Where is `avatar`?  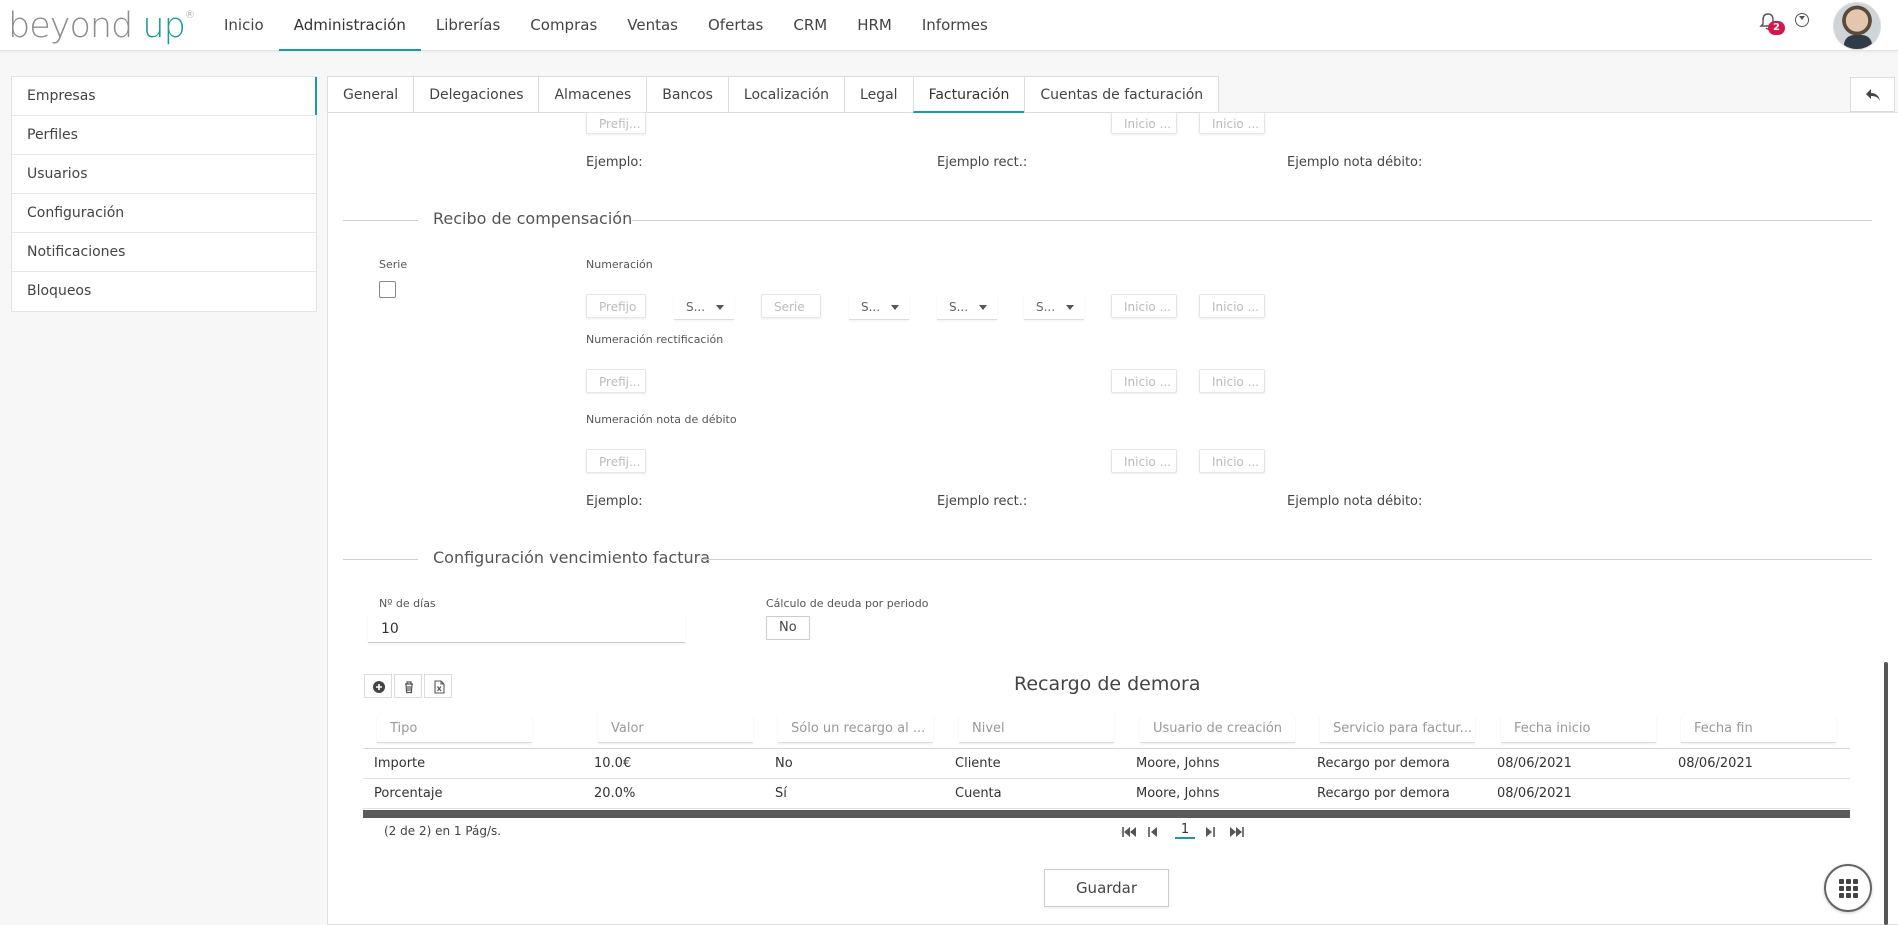
avatar is located at coordinates (1857, 26).